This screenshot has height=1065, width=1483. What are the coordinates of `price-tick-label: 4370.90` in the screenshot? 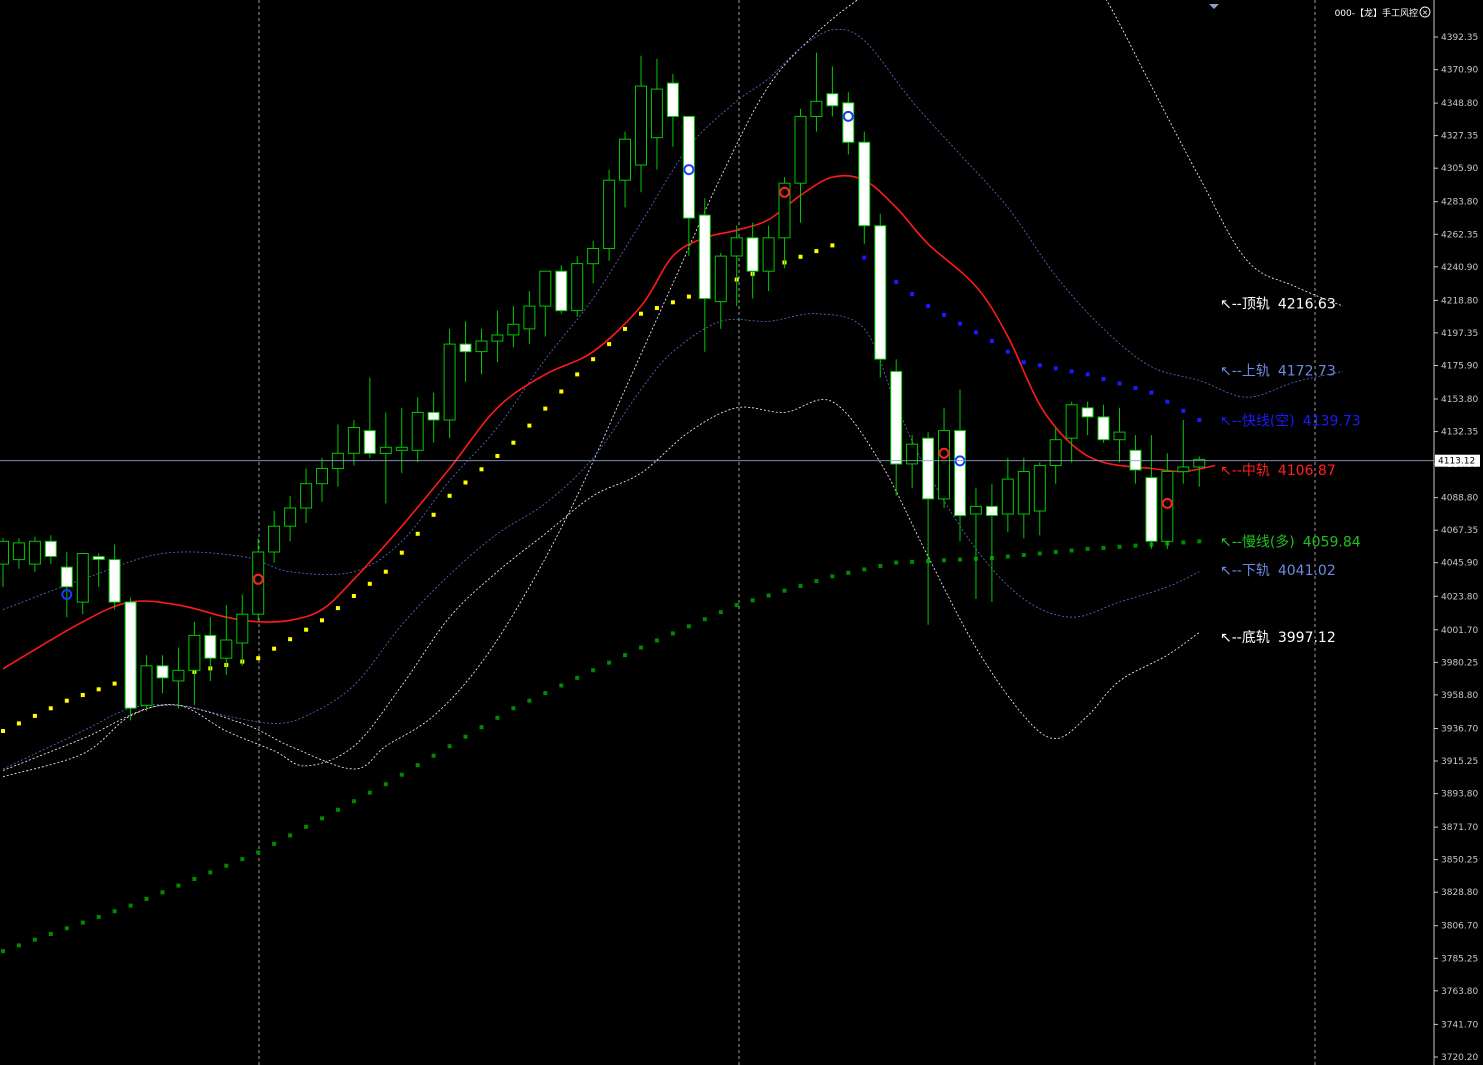 It's located at (1459, 71).